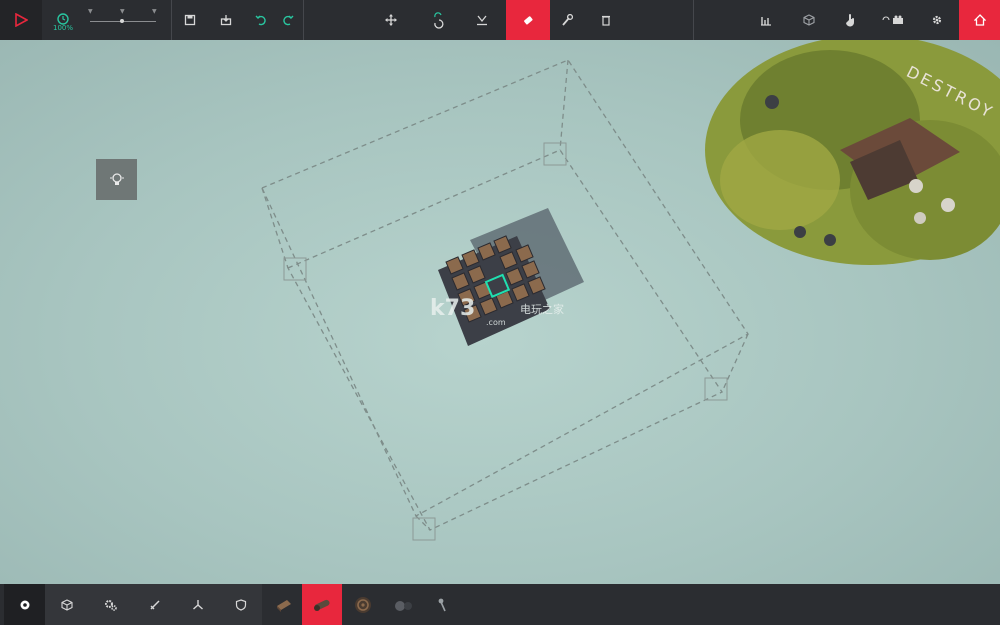 The image size is (1000, 625). I want to click on gear-icon, so click(937, 20).